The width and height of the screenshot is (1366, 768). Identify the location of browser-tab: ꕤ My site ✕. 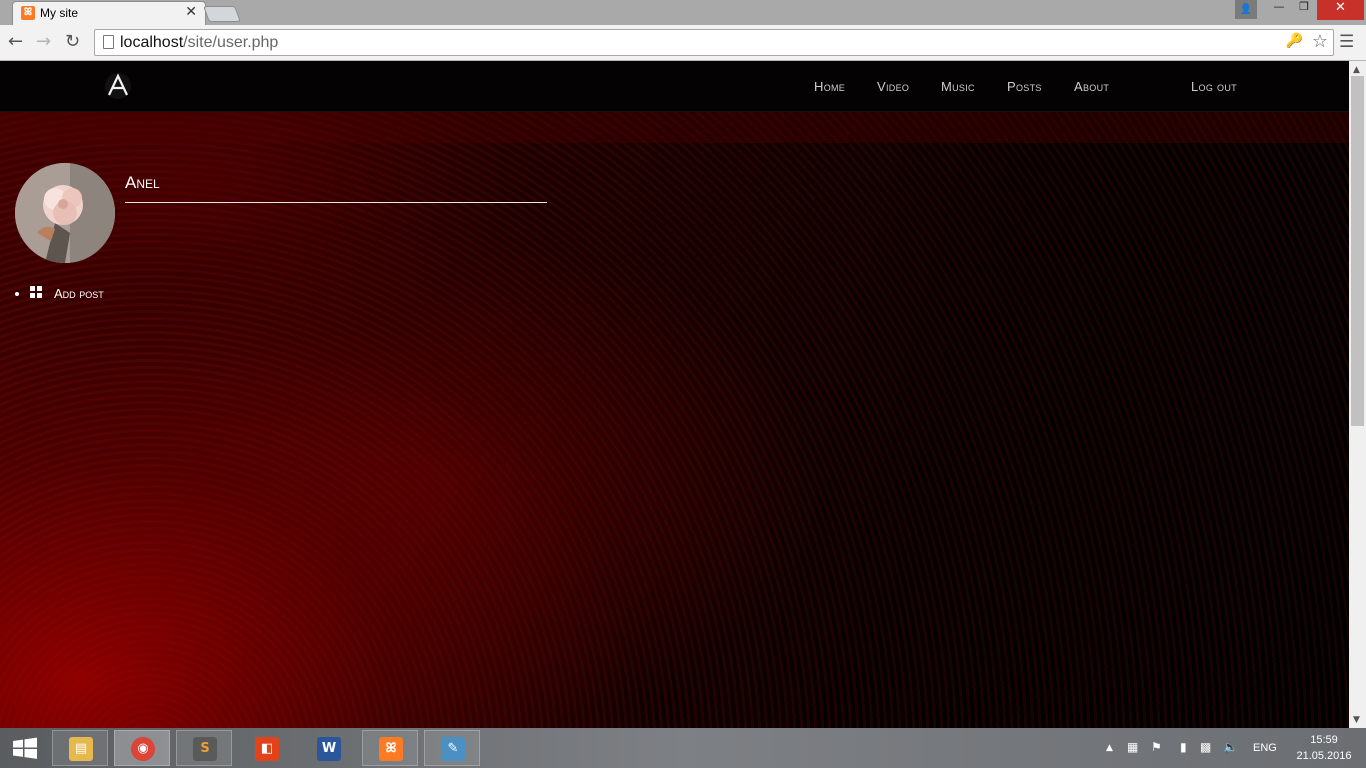
(109, 13).